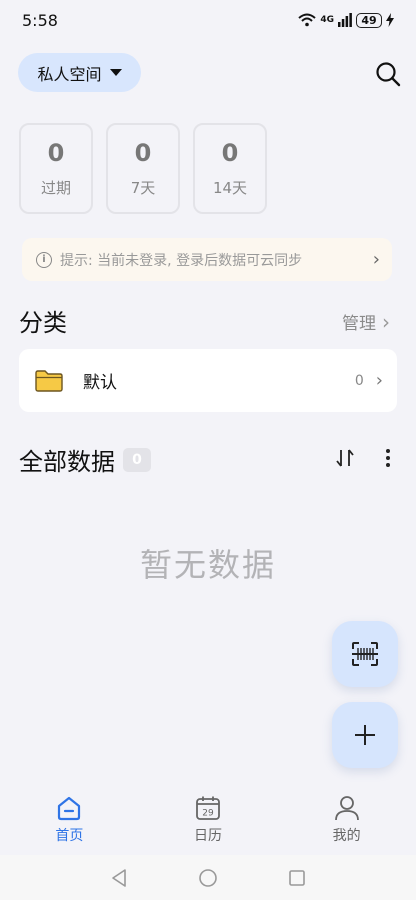  Describe the element at coordinates (297, 878) in the screenshot. I see `recents-icon` at that location.